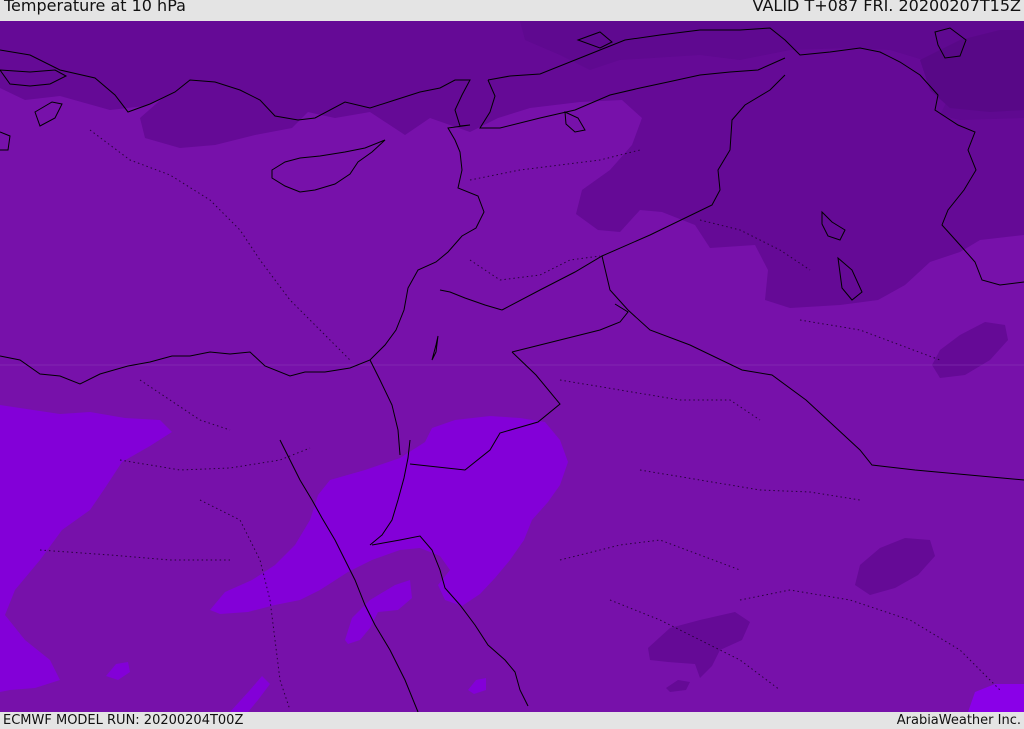 This screenshot has height=729, width=1024. What do you see at coordinates (886, 7) in the screenshot?
I see `valid-time: VALID T+087 FRI. 20200207T15Z` at bounding box center [886, 7].